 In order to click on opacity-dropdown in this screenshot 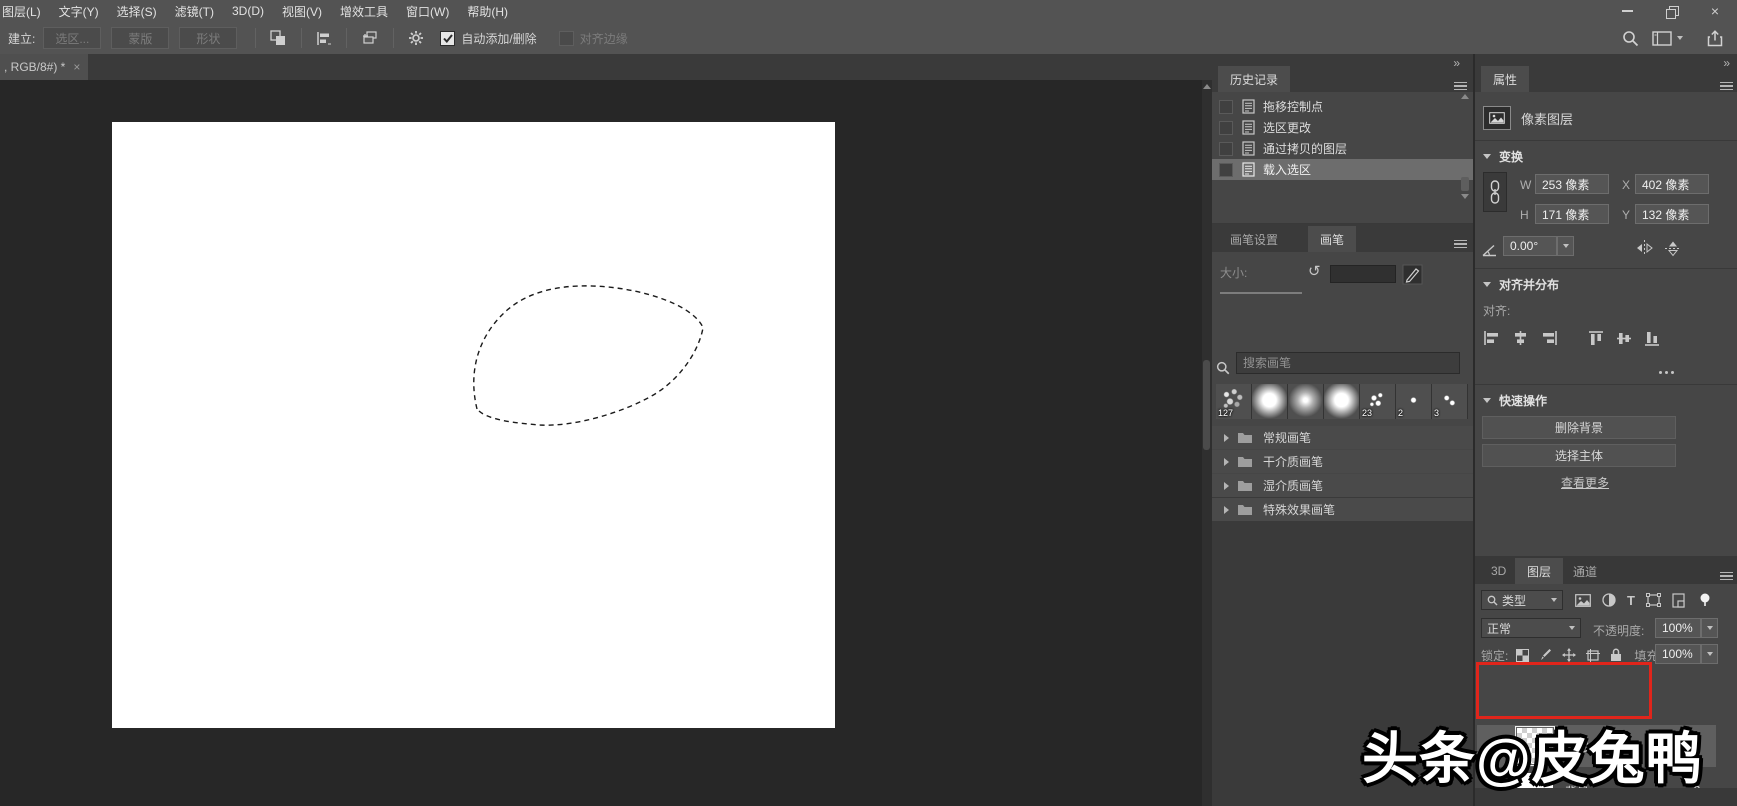, I will do `click(1709, 628)`.